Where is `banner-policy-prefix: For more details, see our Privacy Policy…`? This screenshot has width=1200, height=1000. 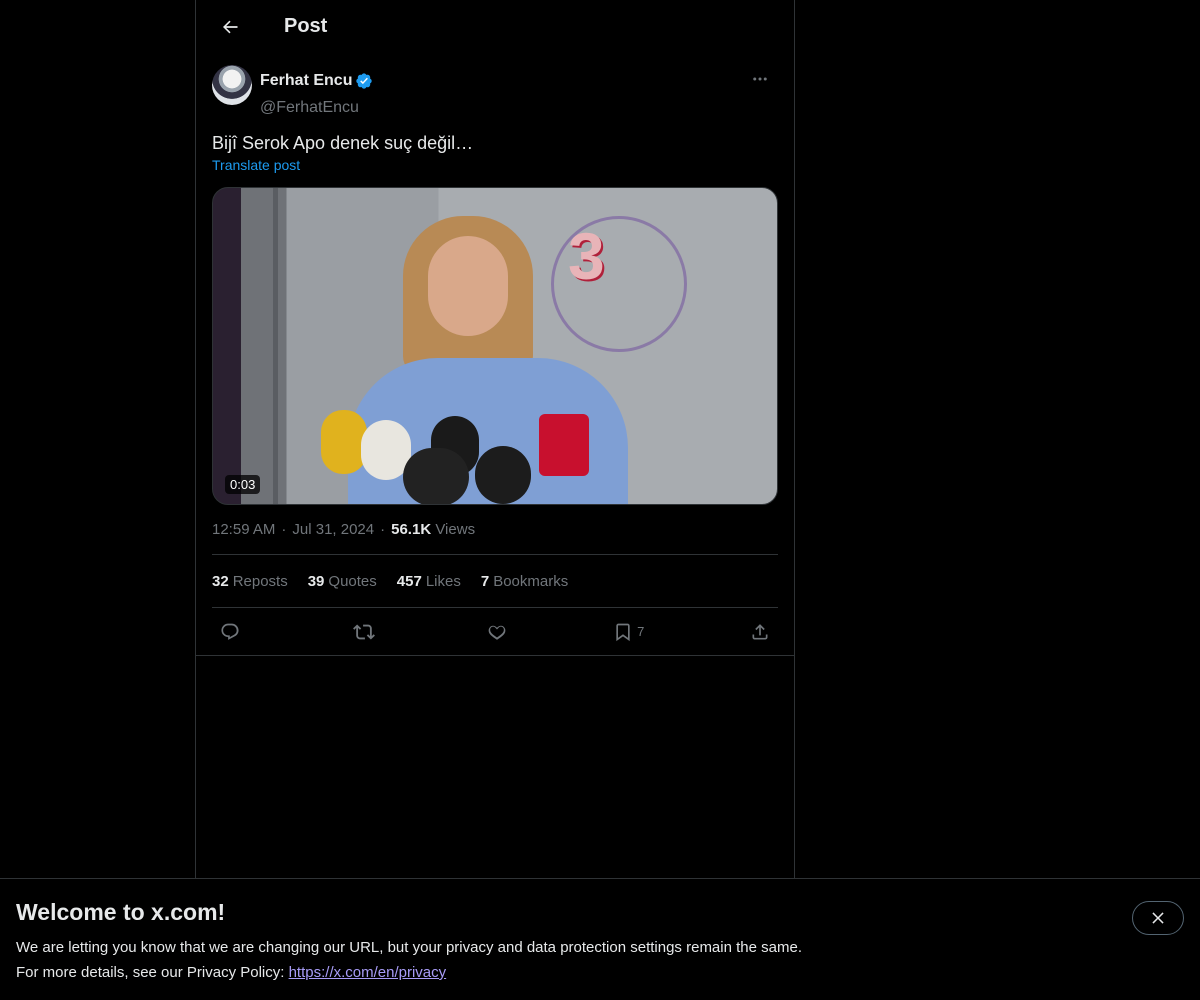 banner-policy-prefix: For more details, see our Privacy Policy… is located at coordinates (152, 972).